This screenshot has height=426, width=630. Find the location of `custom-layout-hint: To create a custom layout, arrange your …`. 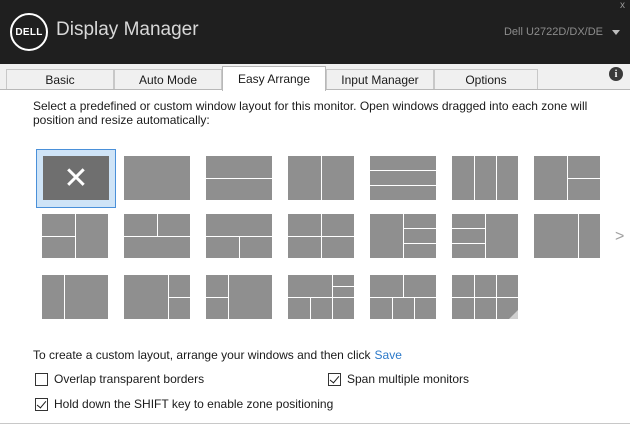

custom-layout-hint: To create a custom layout, arrange your … is located at coordinates (217, 355).